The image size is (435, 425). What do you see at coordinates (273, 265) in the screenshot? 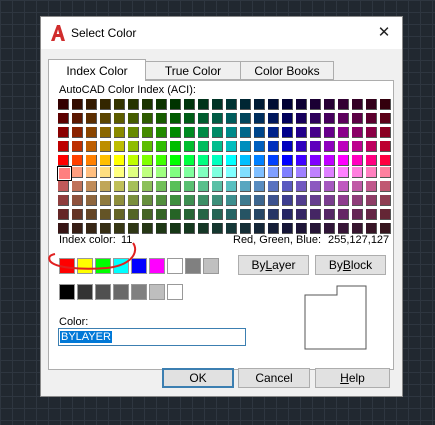
I see `bylayer-button: ByLayer` at bounding box center [273, 265].